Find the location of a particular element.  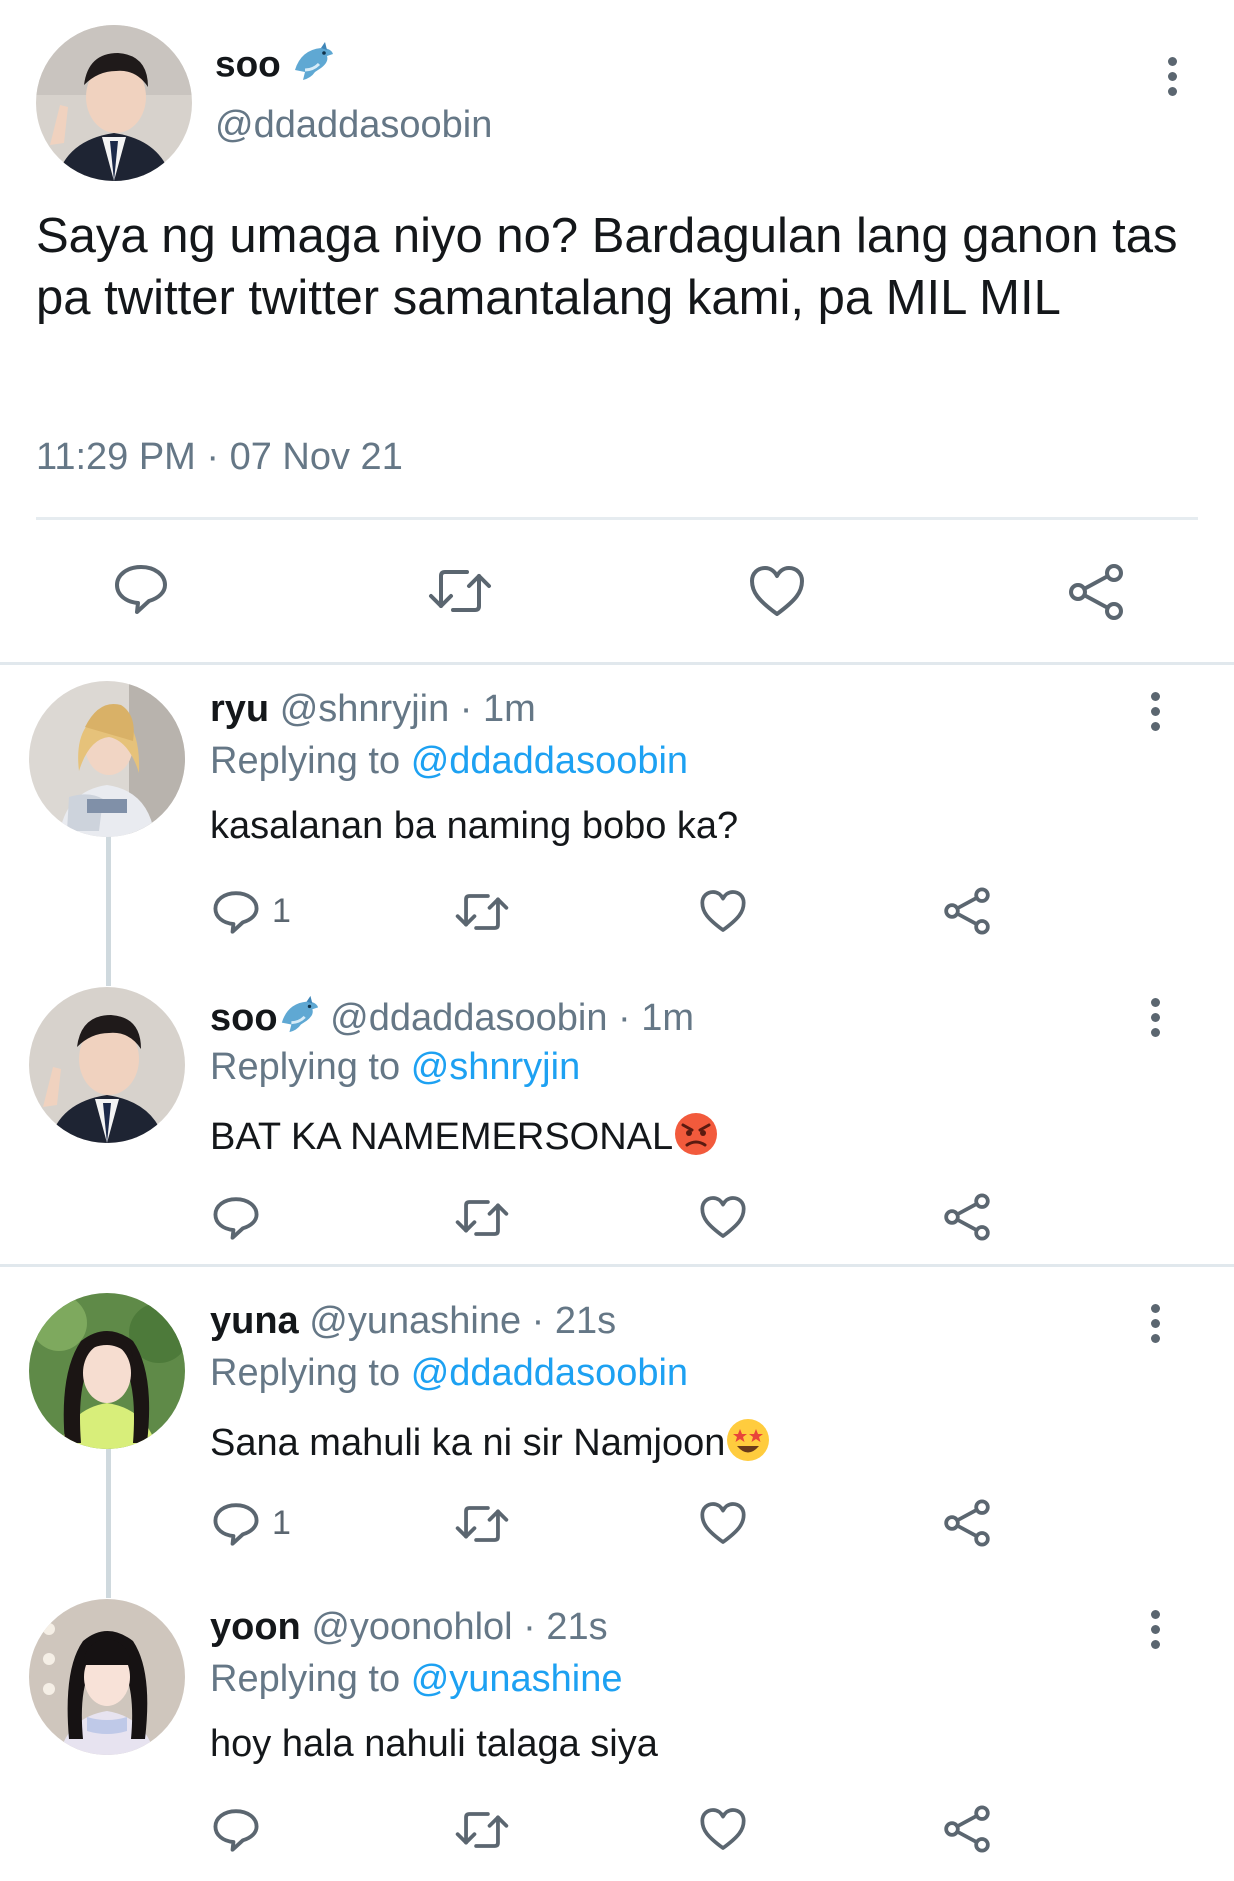

display-name: ryu is located at coordinates (239, 709).